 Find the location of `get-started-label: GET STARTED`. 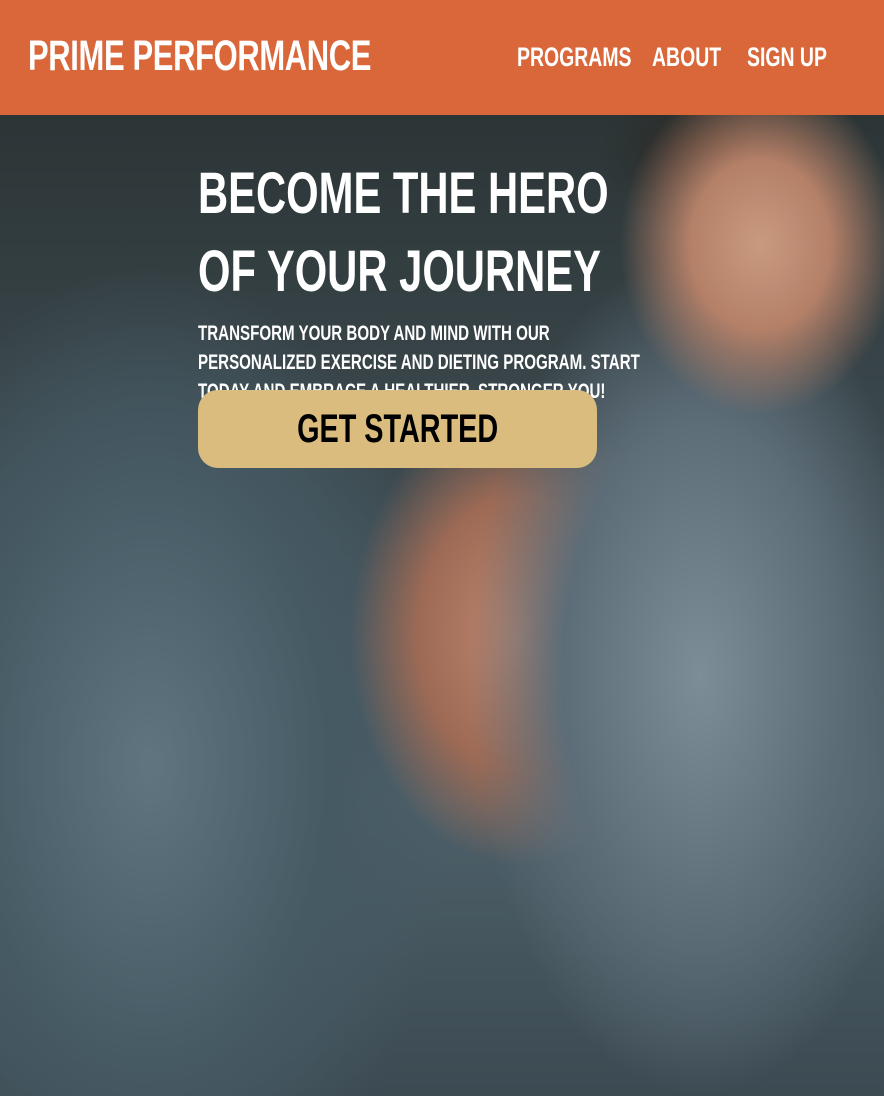

get-started-label: GET STARTED is located at coordinates (397, 429).